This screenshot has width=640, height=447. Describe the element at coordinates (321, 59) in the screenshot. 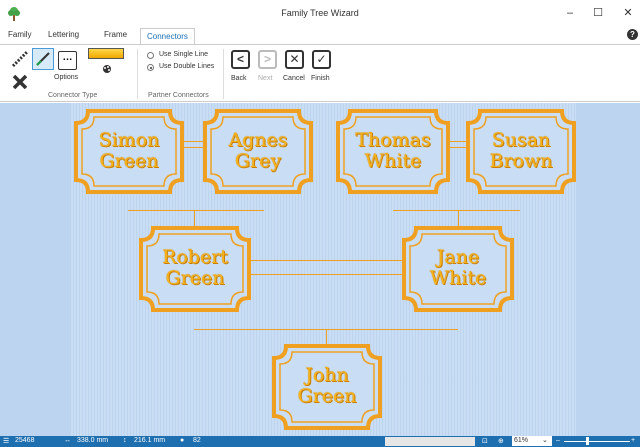

I see `finish-icon: ✓` at that location.